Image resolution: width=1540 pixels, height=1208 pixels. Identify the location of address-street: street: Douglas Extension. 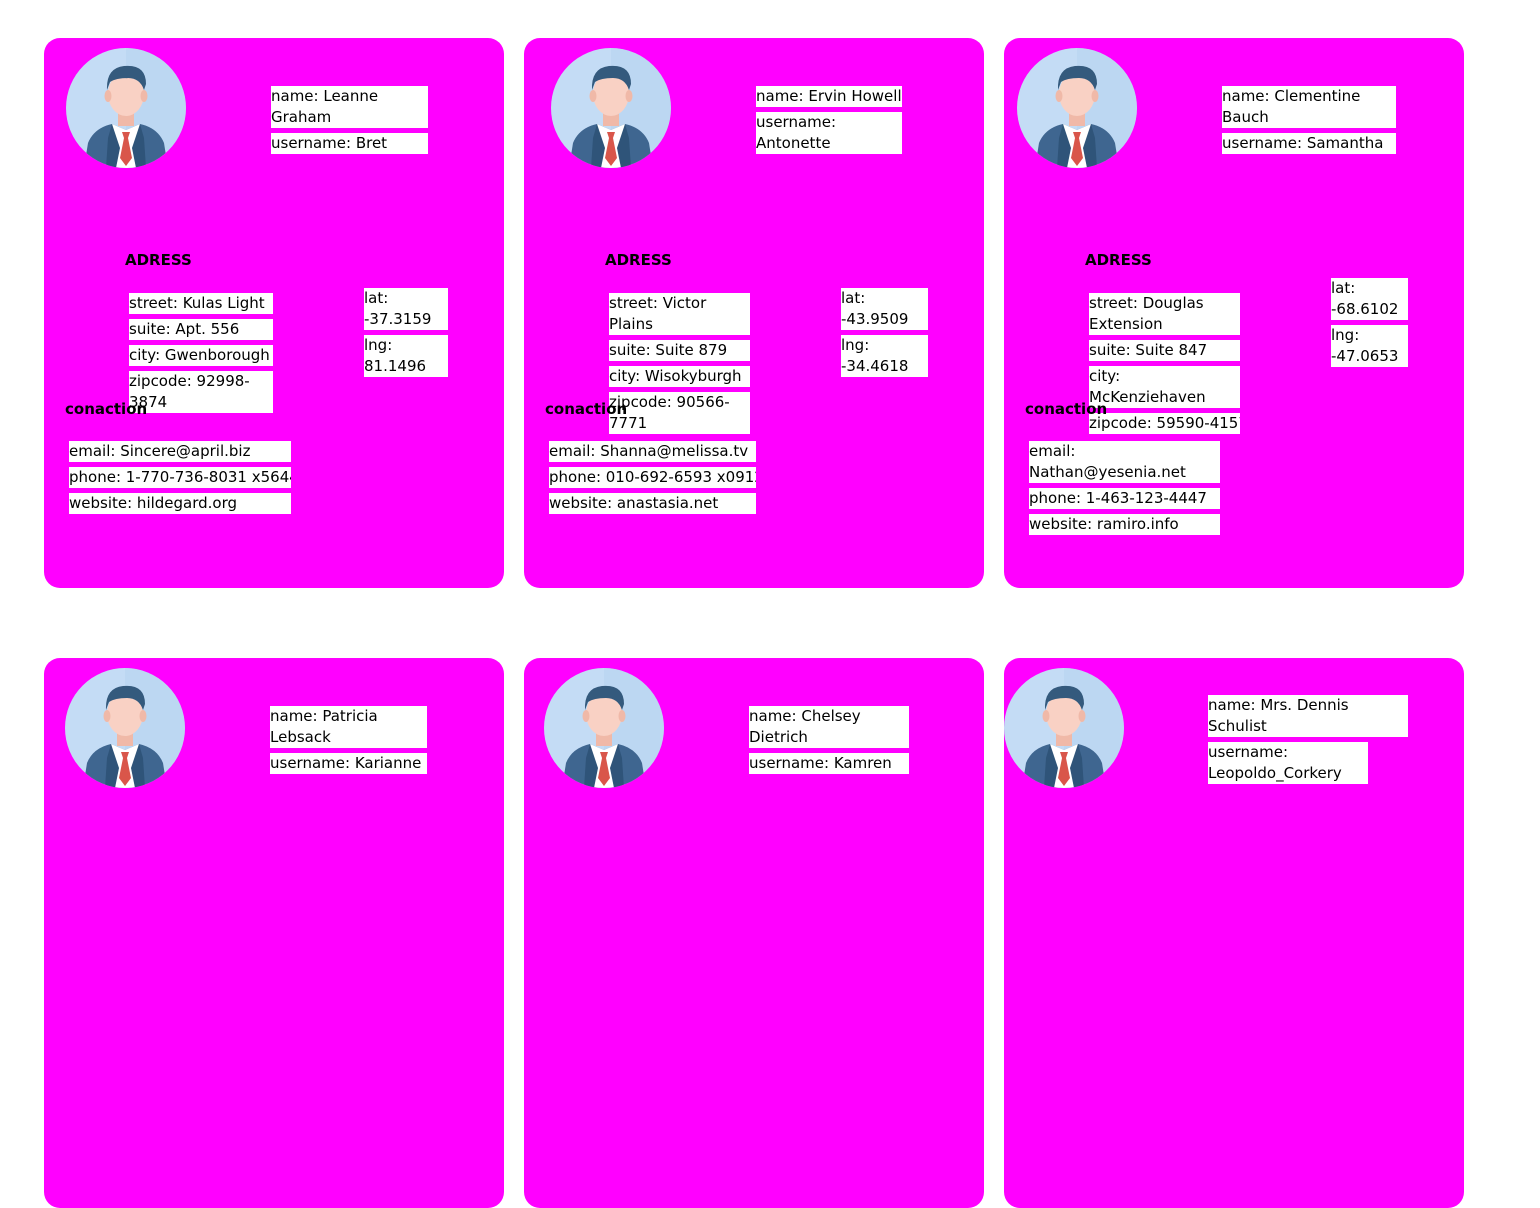
(1164, 314).